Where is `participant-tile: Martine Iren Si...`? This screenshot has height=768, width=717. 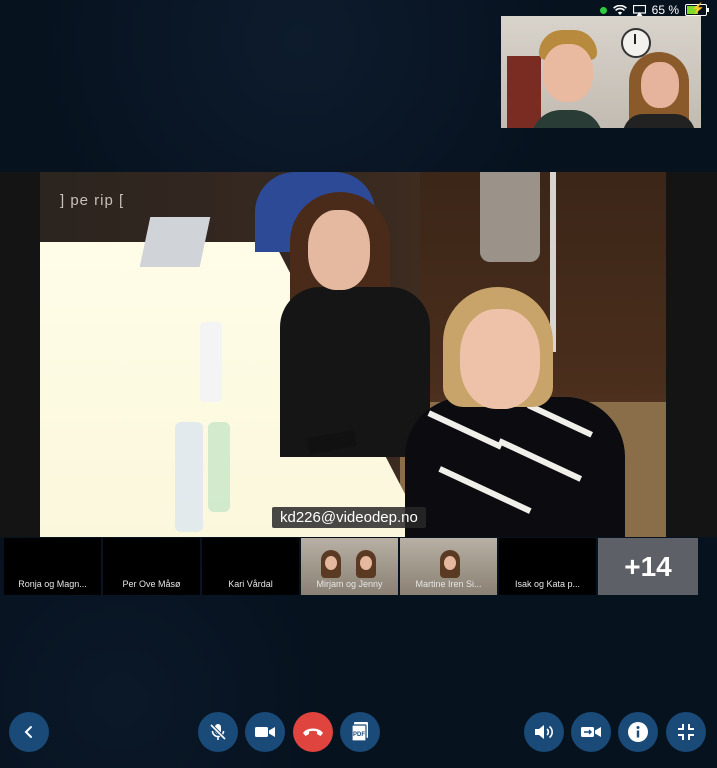
participant-tile: Martine Iren Si... is located at coordinates (448, 566).